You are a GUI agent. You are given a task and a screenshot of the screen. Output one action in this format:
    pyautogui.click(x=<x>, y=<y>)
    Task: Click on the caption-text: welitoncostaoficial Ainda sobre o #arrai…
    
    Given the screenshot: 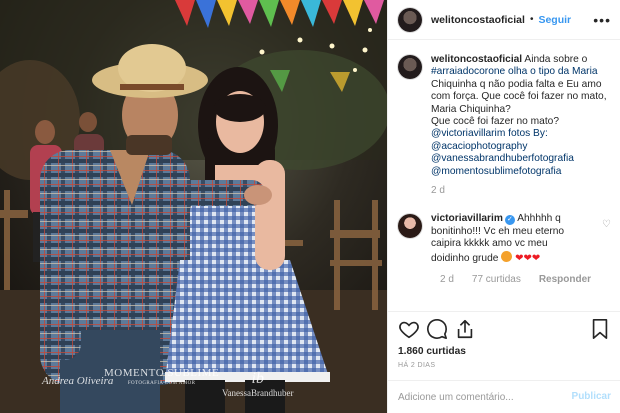 What is the action you would take?
    pyautogui.click(x=522, y=125)
    